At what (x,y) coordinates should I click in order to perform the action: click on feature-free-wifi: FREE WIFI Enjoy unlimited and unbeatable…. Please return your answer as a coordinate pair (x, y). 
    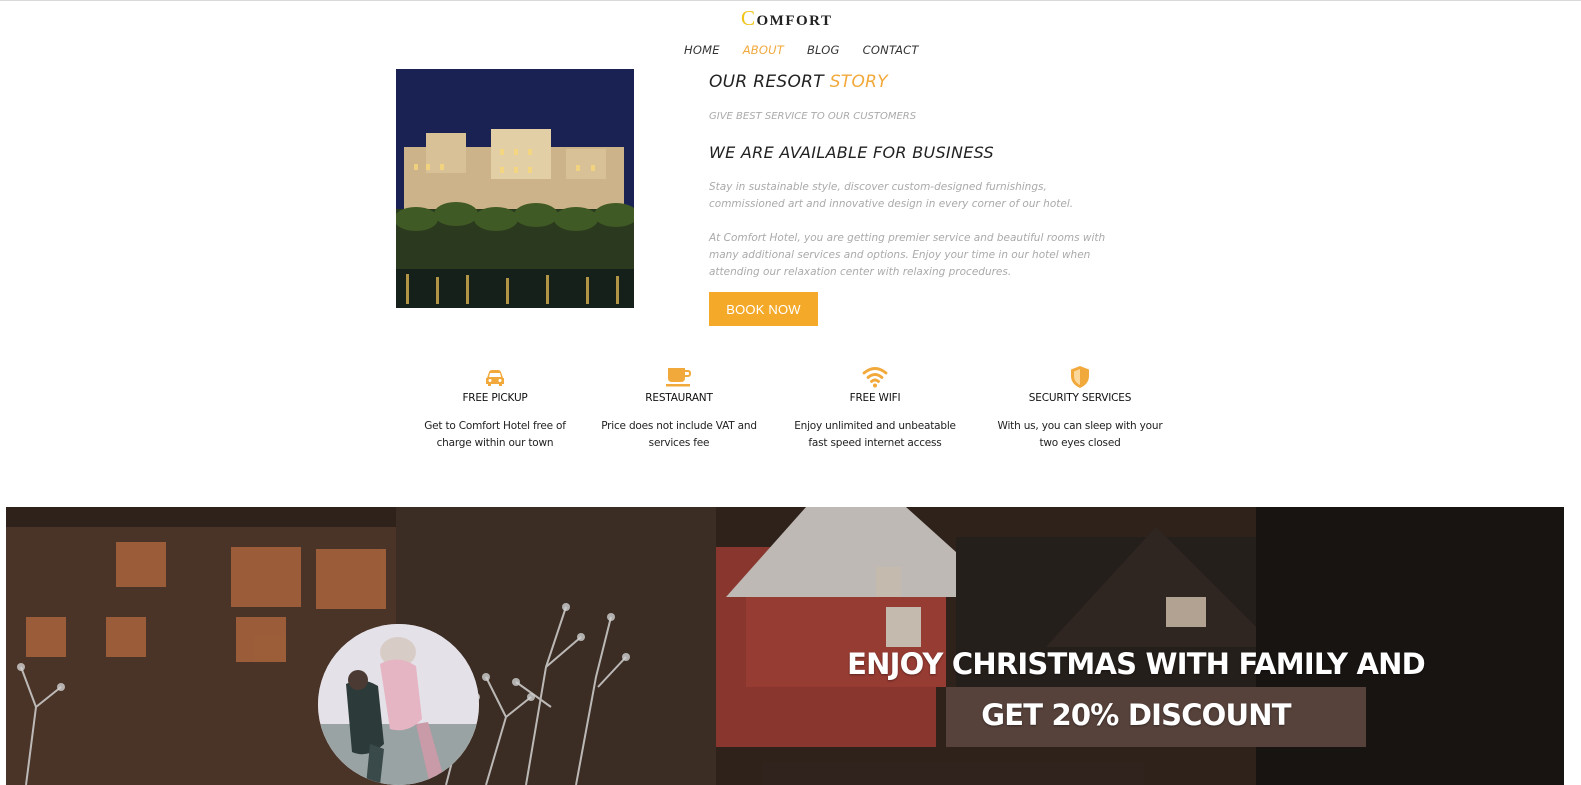
    Looking at the image, I should click on (875, 408).